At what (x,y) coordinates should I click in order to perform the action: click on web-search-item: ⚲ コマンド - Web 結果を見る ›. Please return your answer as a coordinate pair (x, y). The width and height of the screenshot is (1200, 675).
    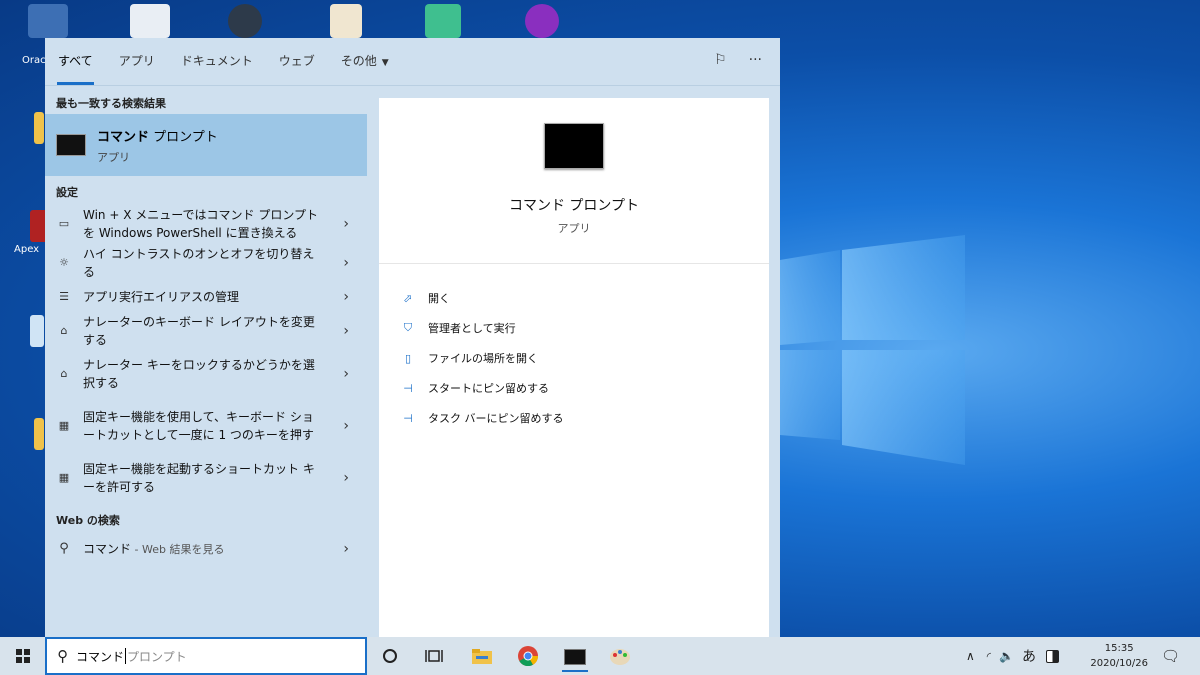
    Looking at the image, I should click on (206, 549).